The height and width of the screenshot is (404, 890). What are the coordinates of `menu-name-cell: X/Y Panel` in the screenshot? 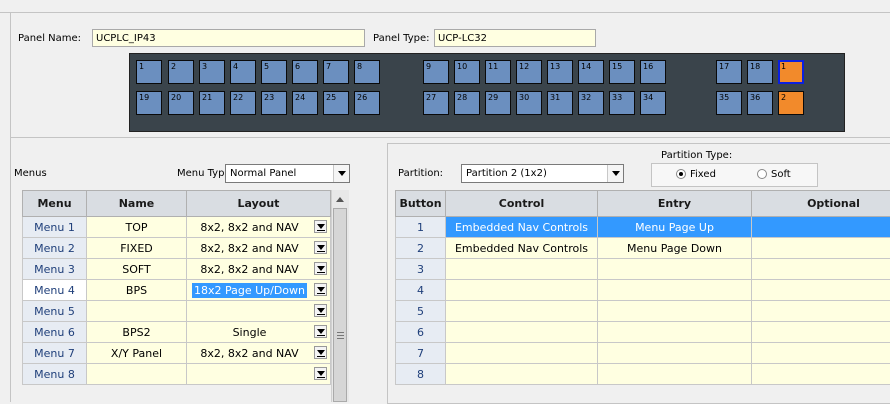 It's located at (137, 353).